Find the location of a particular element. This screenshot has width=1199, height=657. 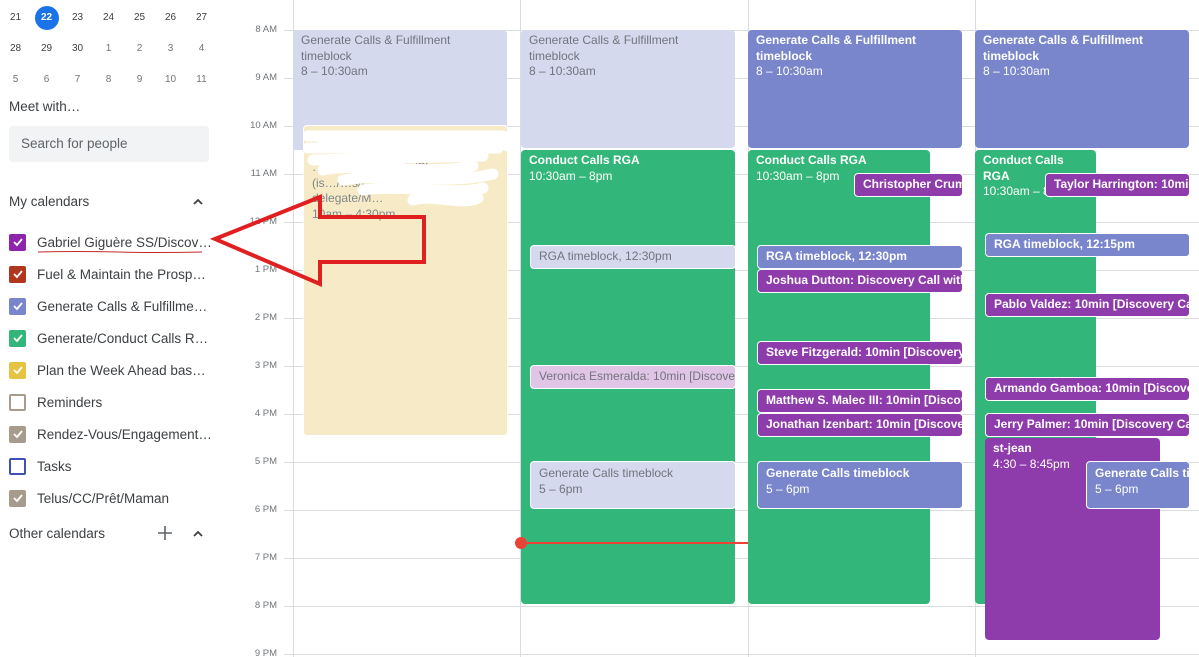

event-joshua-dutton: Joshua Dutton: Discovery Call with G is located at coordinates (860, 281).